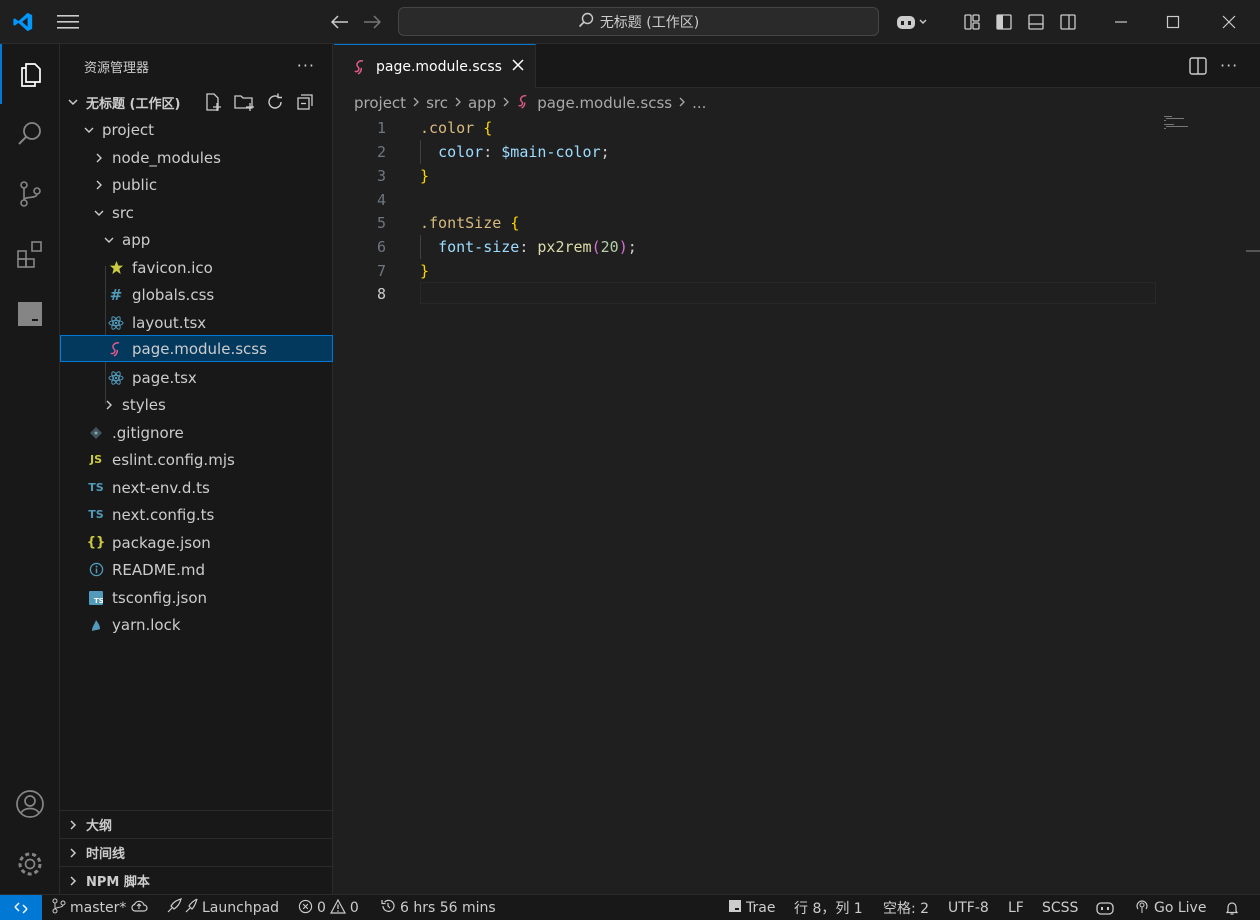  I want to click on error-icon, so click(305, 908).